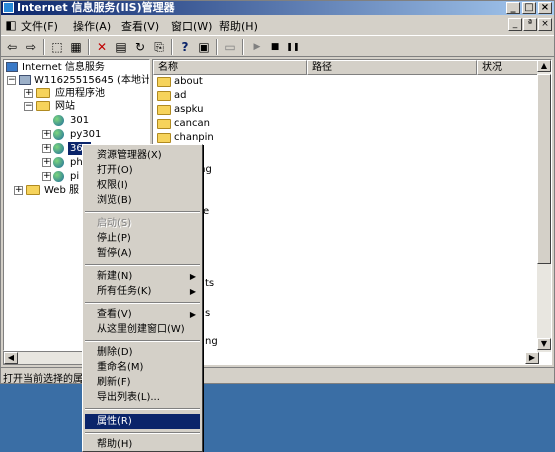 This screenshot has height=452, width=555. What do you see at coordinates (532, 358) in the screenshot?
I see `scroll-right-button: ▶` at bounding box center [532, 358].